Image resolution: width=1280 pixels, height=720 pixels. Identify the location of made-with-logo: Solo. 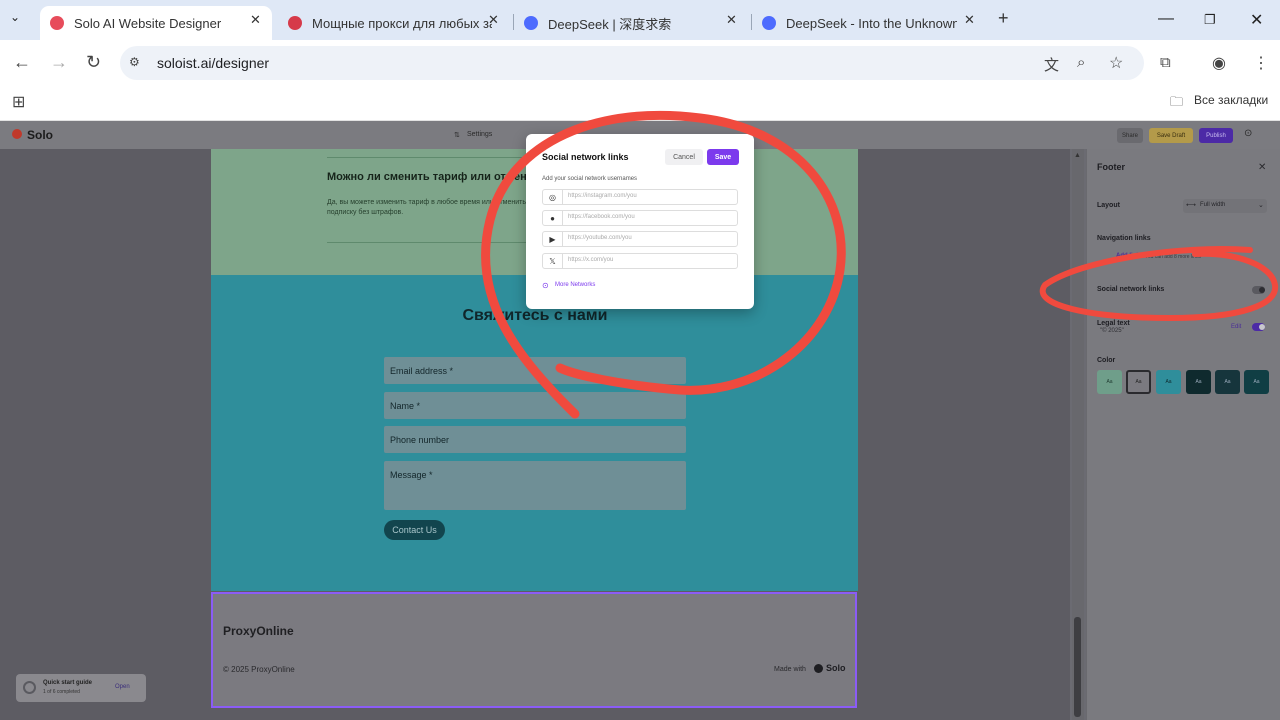
(836, 668).